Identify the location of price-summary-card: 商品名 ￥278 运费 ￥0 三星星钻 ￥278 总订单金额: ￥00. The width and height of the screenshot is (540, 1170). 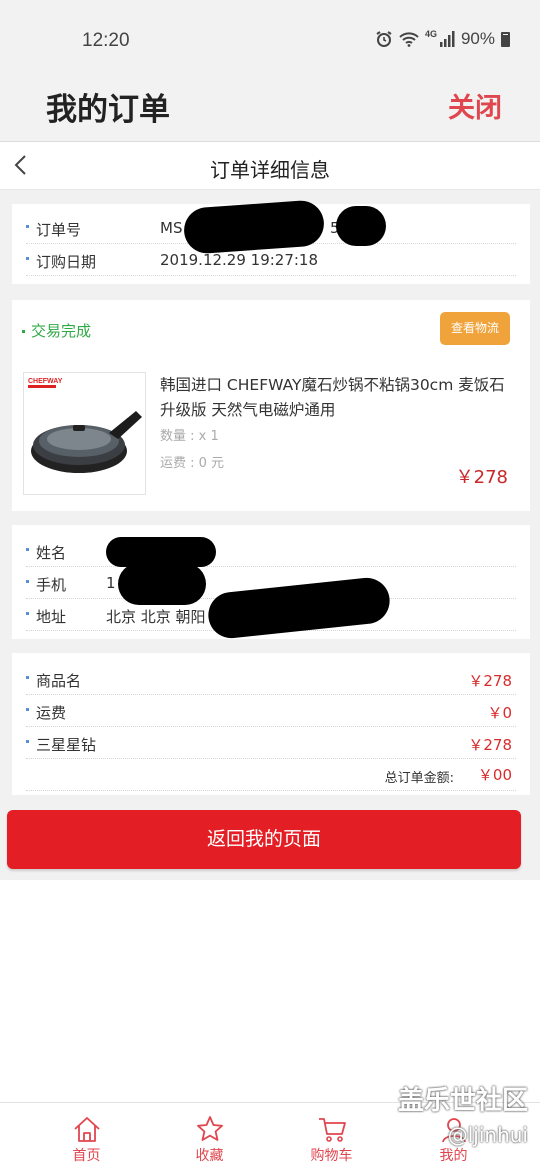
(271, 724).